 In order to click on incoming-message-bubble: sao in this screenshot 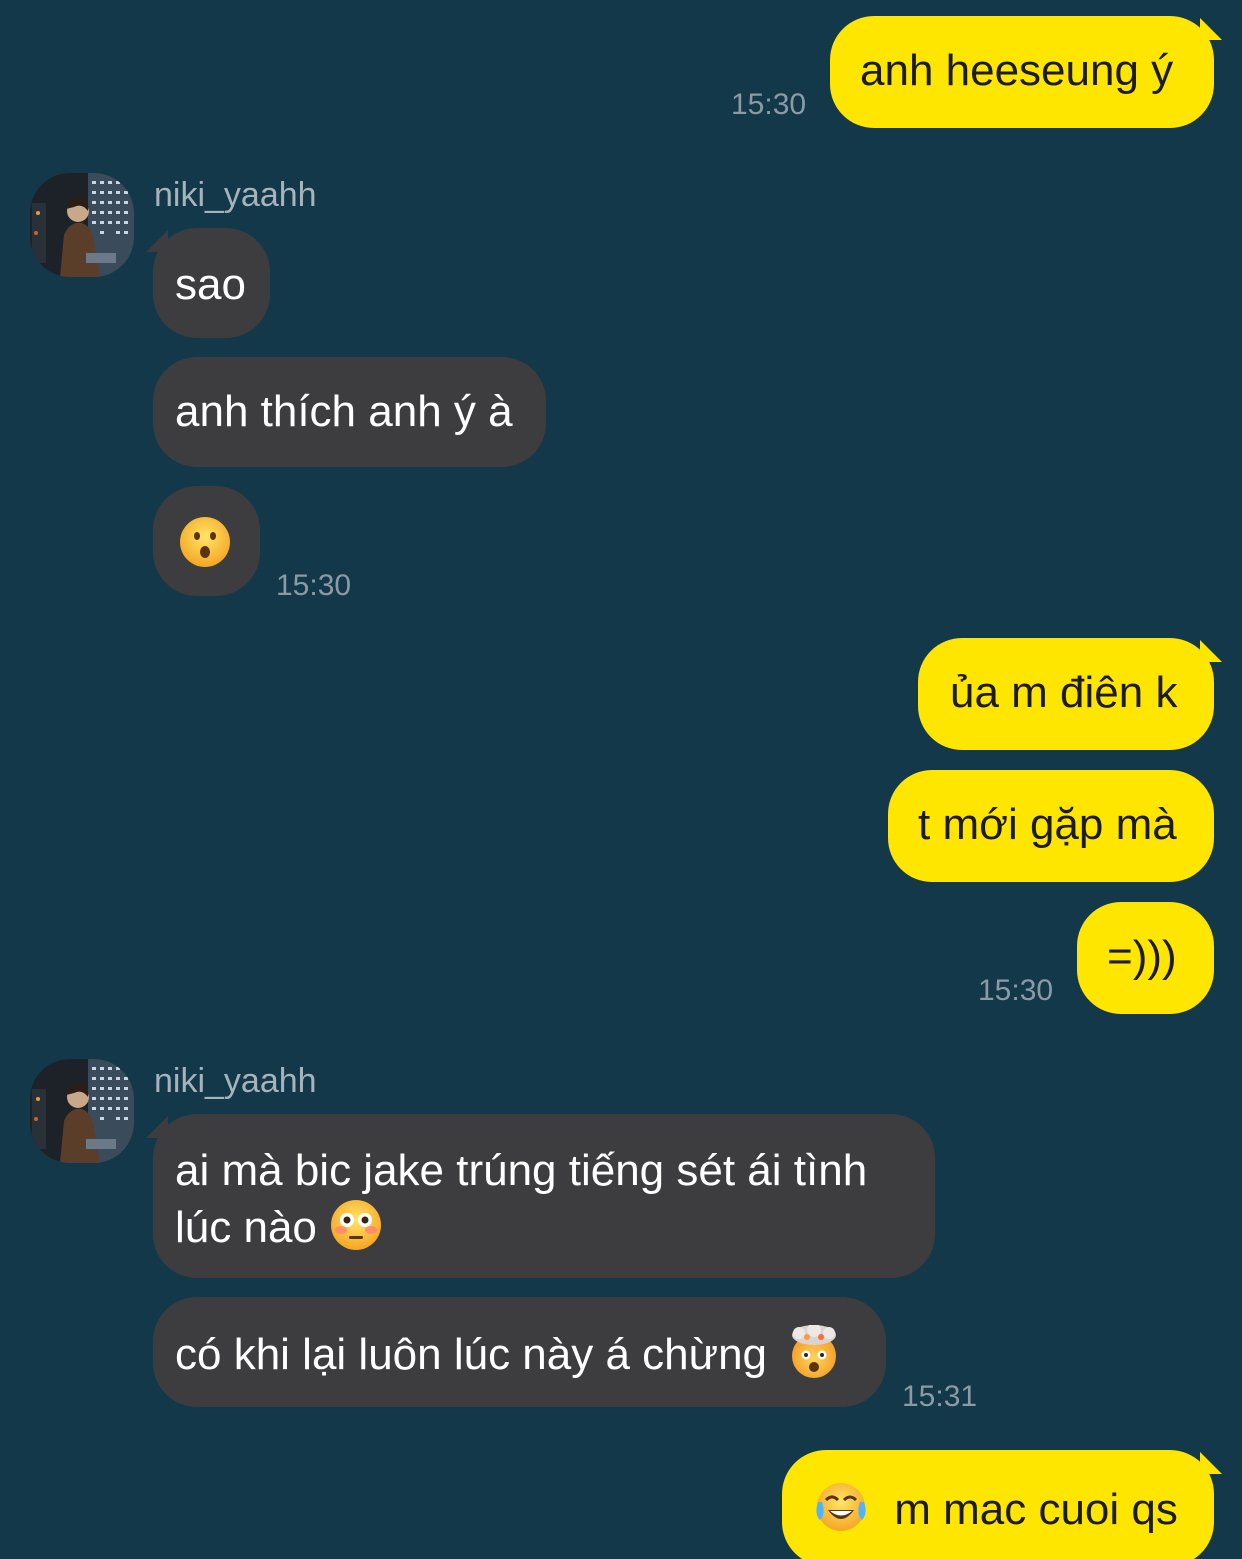, I will do `click(211, 283)`.